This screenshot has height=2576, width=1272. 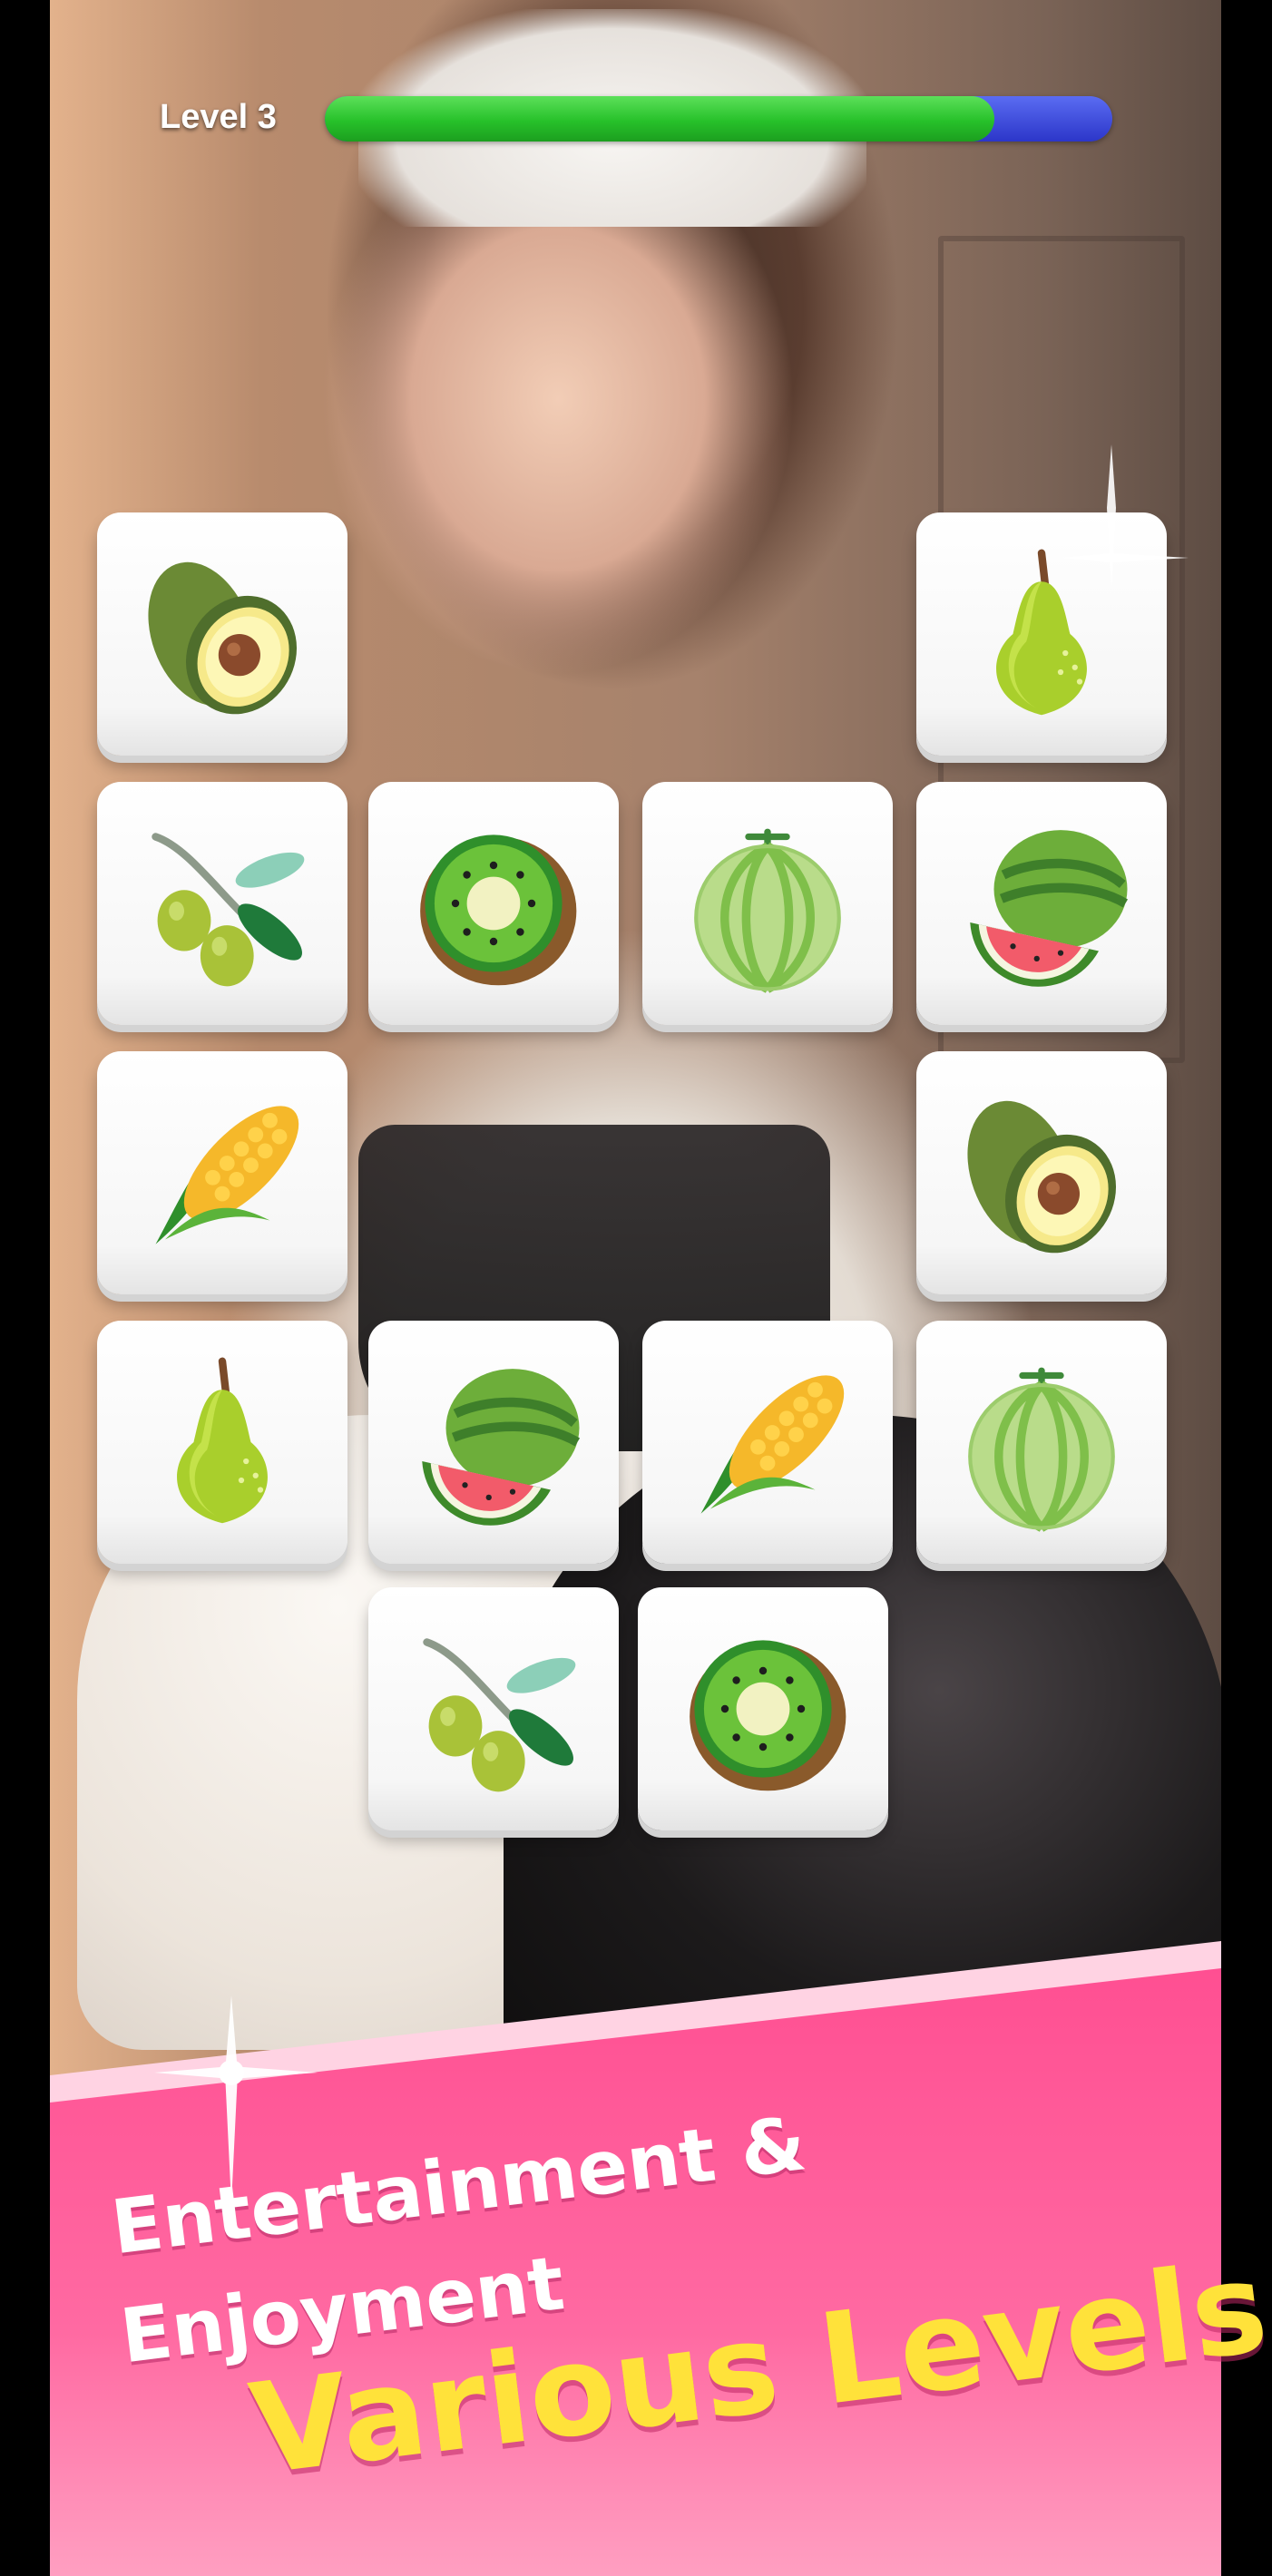 What do you see at coordinates (218, 117) in the screenshot?
I see `level-label: Level 3` at bounding box center [218, 117].